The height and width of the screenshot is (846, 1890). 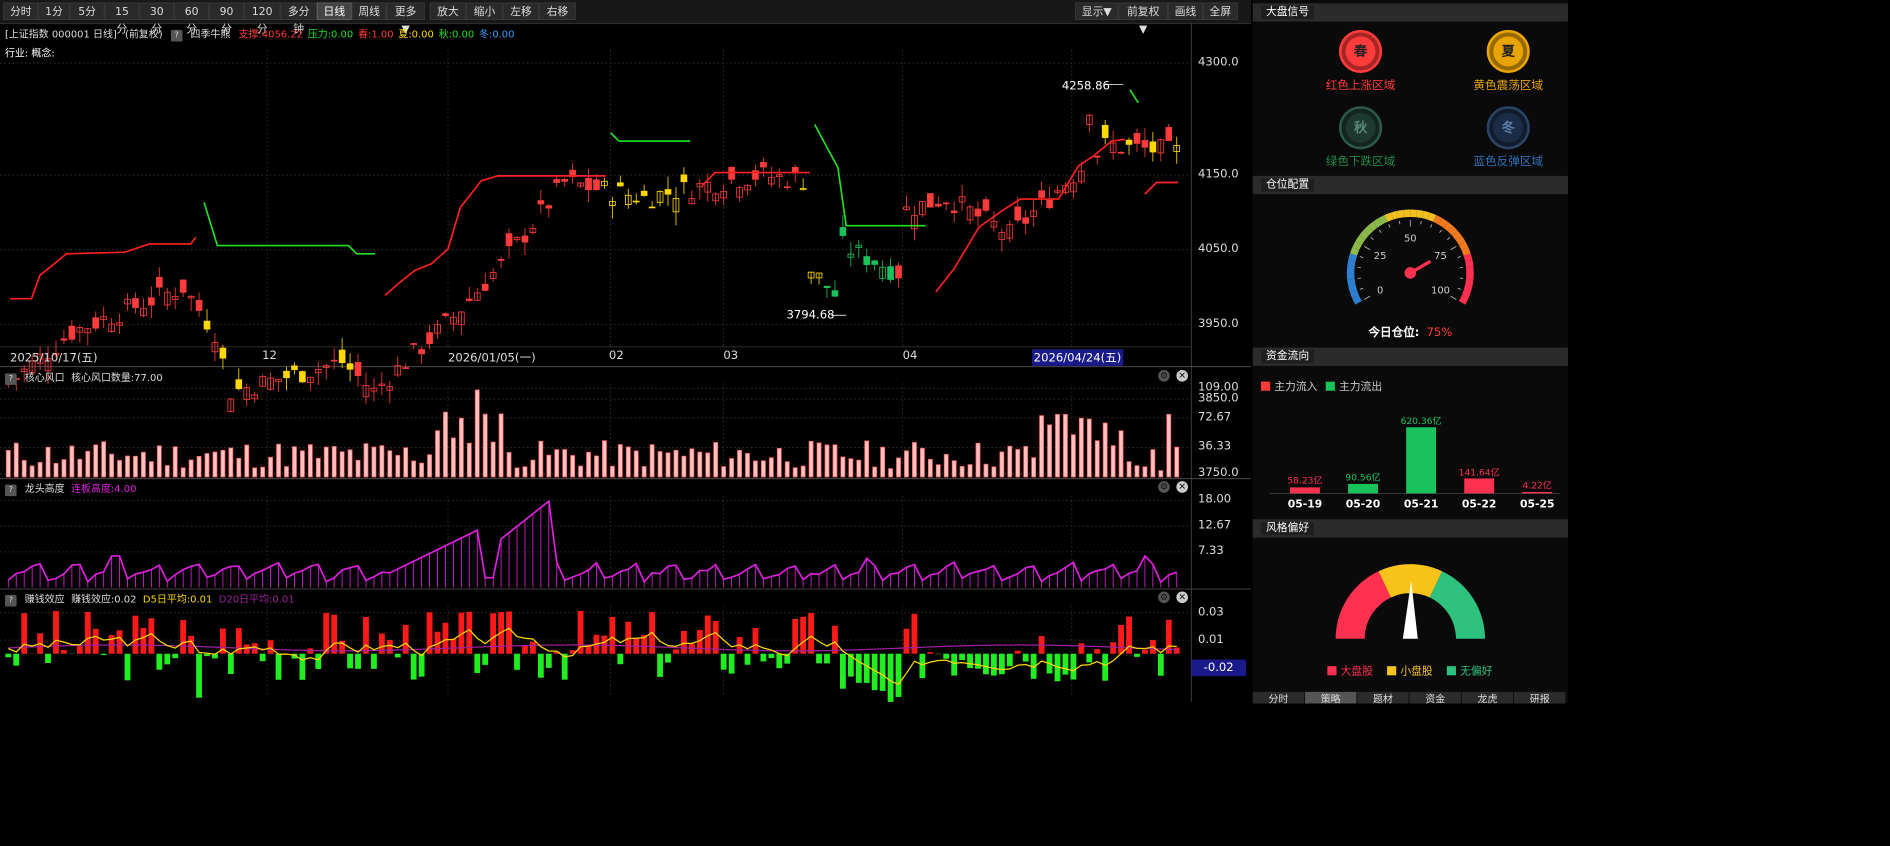 I want to click on position-label: 今日仓位:, so click(x=1394, y=333).